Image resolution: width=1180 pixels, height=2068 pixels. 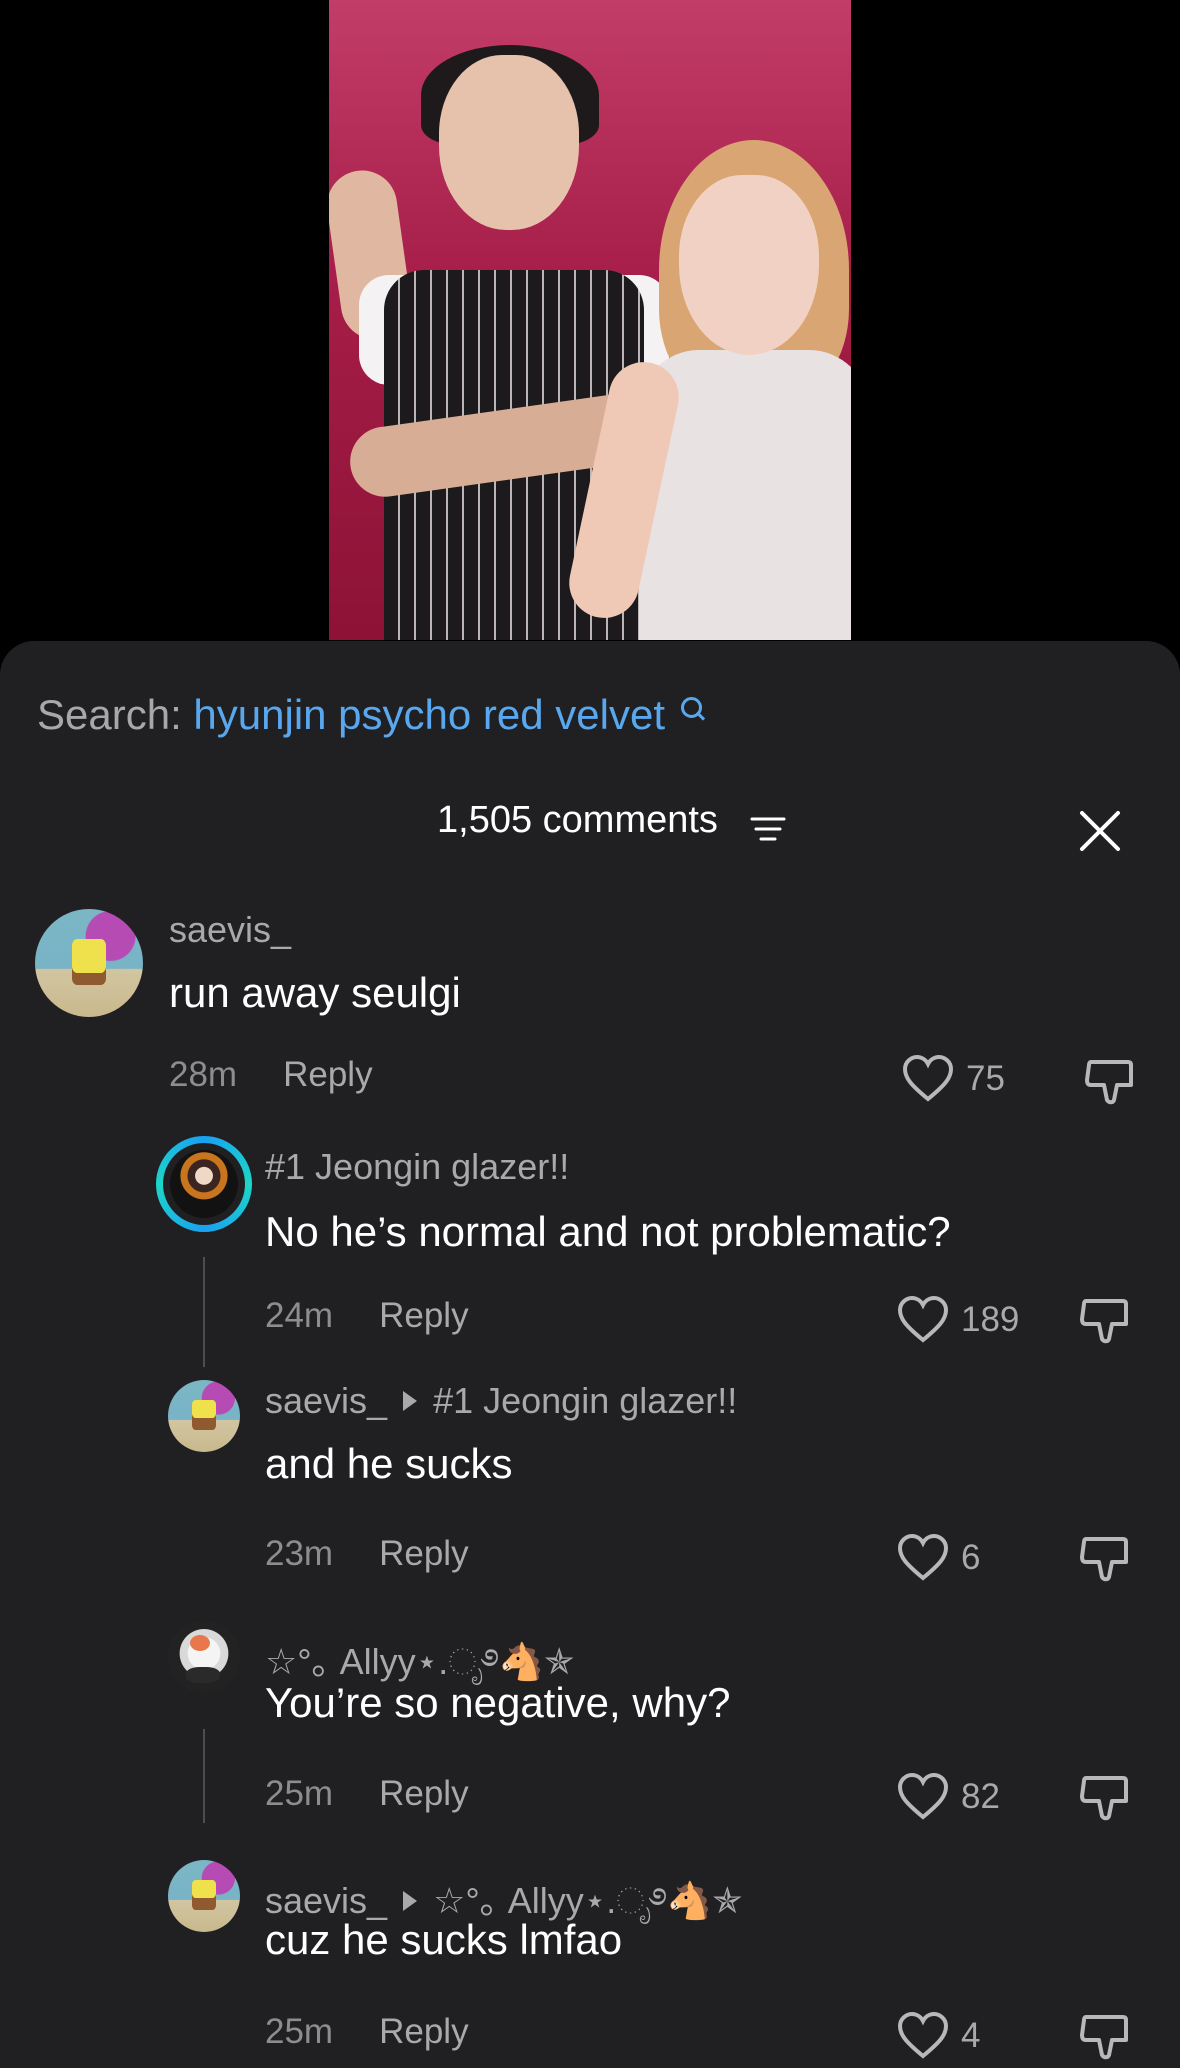 What do you see at coordinates (985, 1078) in the screenshot?
I see `like-count: 75` at bounding box center [985, 1078].